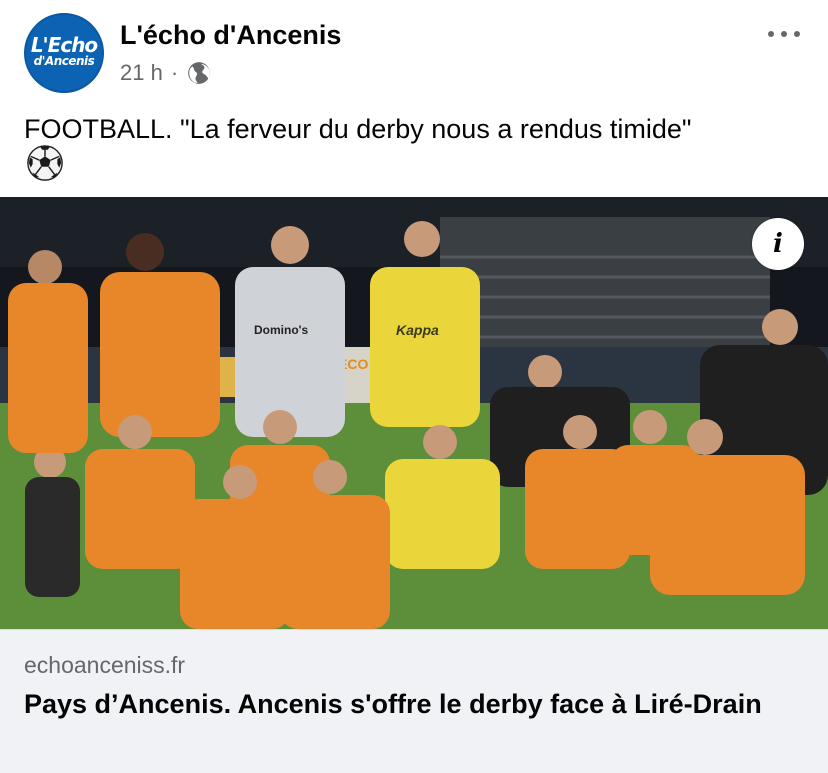  Describe the element at coordinates (141, 73) in the screenshot. I see `post-timestamp: 21 h` at that location.